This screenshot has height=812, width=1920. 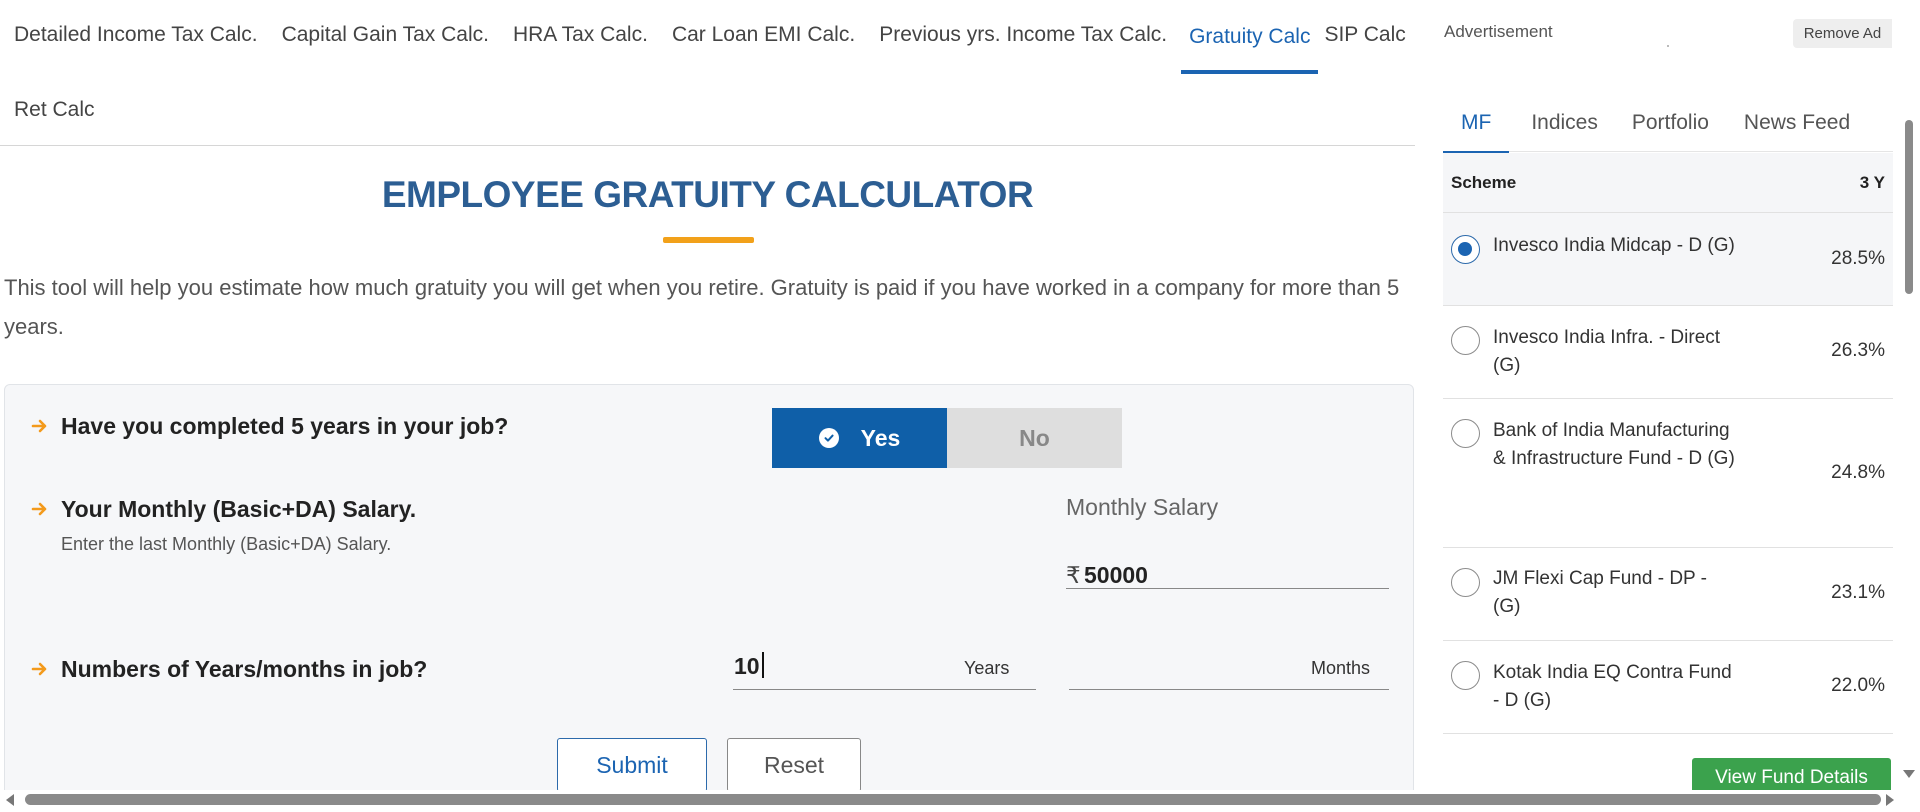 I want to click on rupee-symbol: ₹, so click(x=1073, y=575).